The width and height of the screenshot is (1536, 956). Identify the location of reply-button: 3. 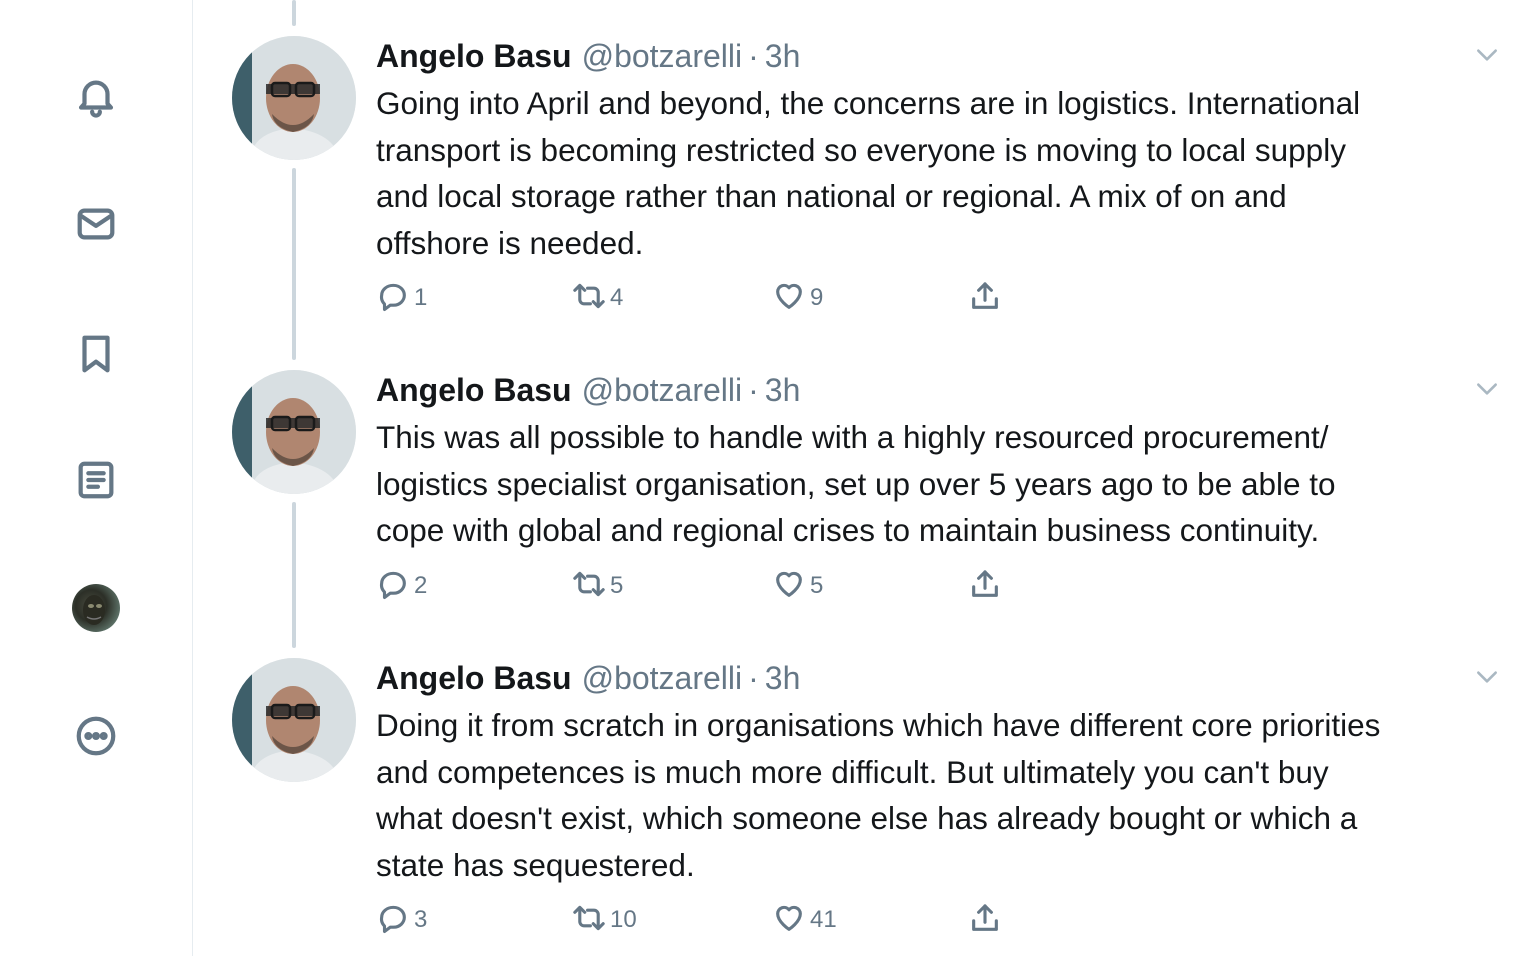
(401, 920).